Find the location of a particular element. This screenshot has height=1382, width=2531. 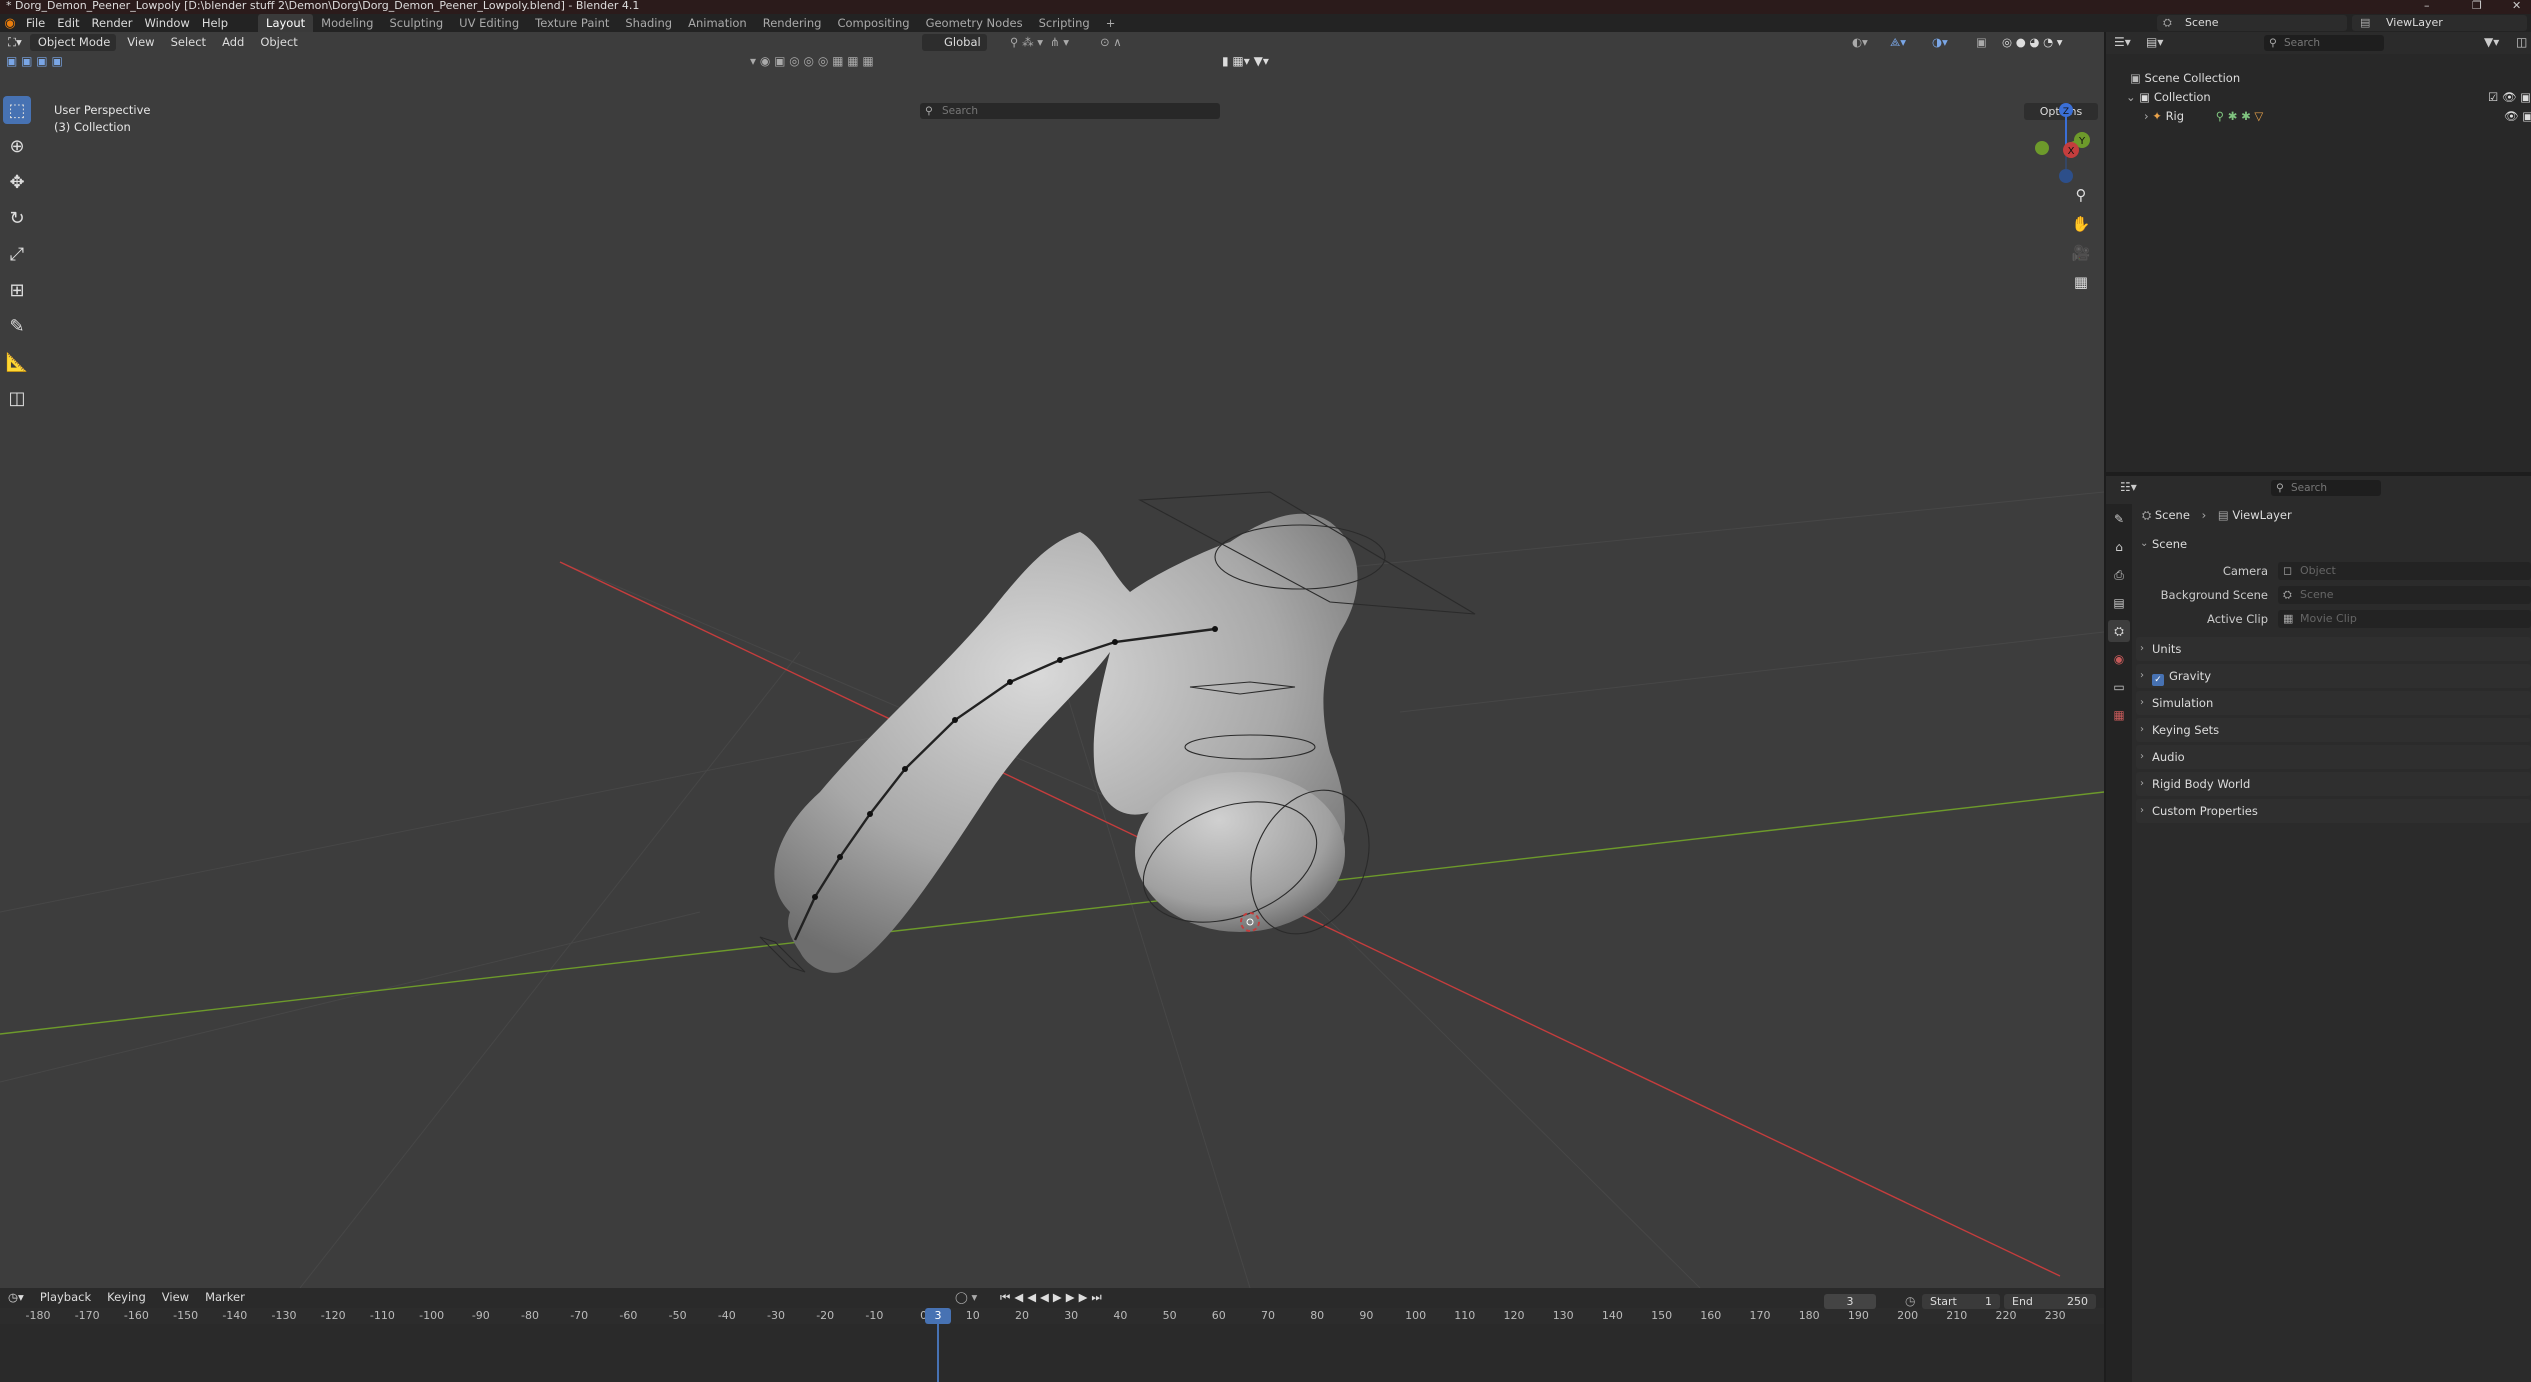

blender-logo-icon: ◉ is located at coordinates (10, 23).